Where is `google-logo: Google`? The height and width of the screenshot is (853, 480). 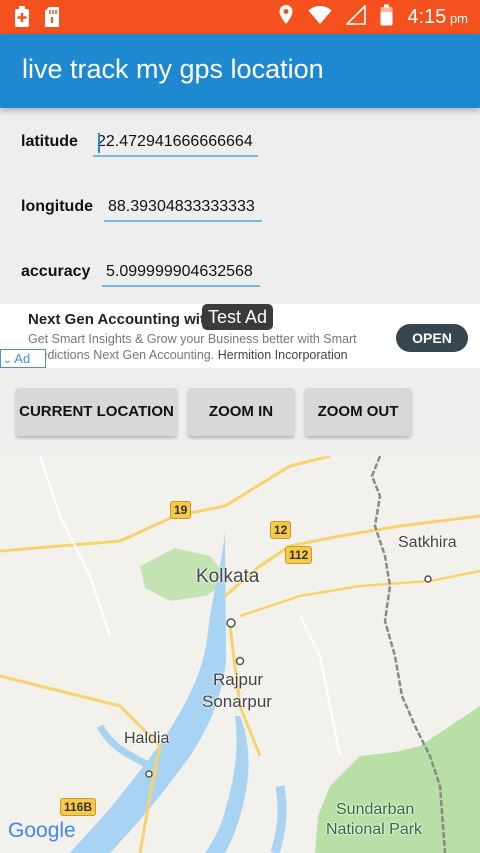
google-logo: Google is located at coordinates (42, 831).